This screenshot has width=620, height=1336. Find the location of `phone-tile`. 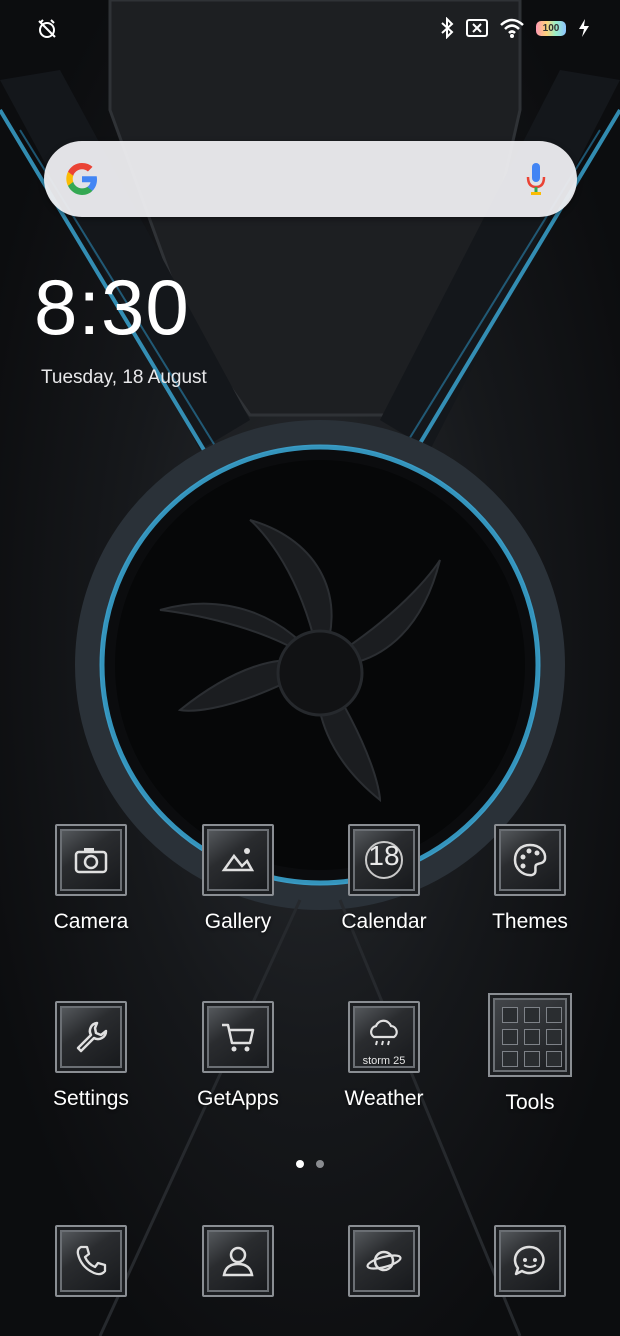

phone-tile is located at coordinates (91, 1261).